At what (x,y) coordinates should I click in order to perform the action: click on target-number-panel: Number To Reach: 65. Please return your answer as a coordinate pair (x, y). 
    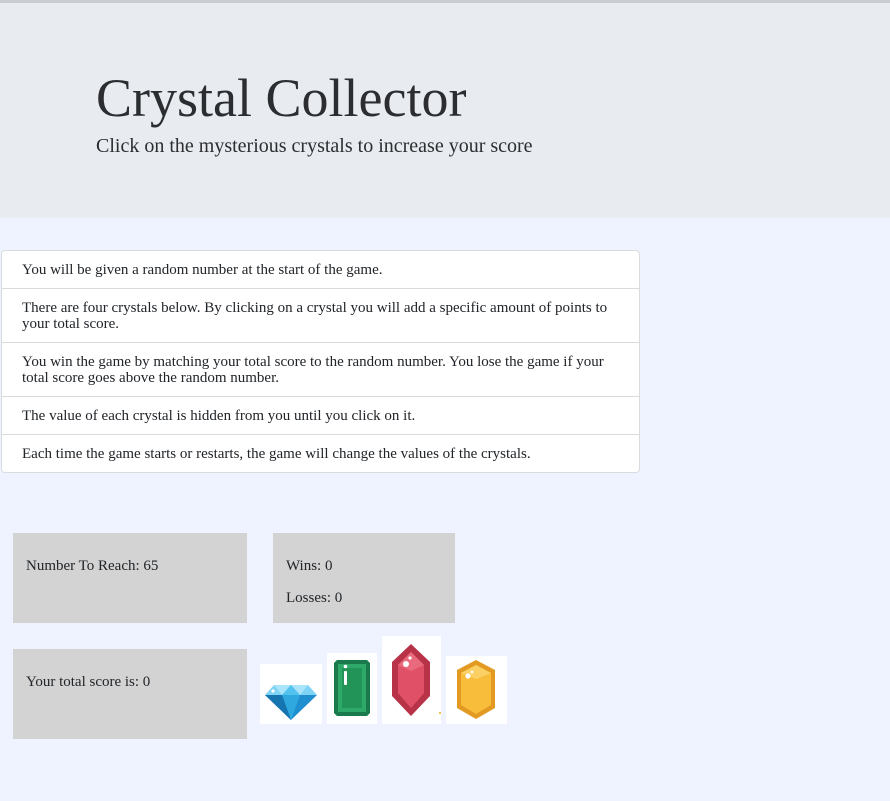
    Looking at the image, I should click on (130, 578).